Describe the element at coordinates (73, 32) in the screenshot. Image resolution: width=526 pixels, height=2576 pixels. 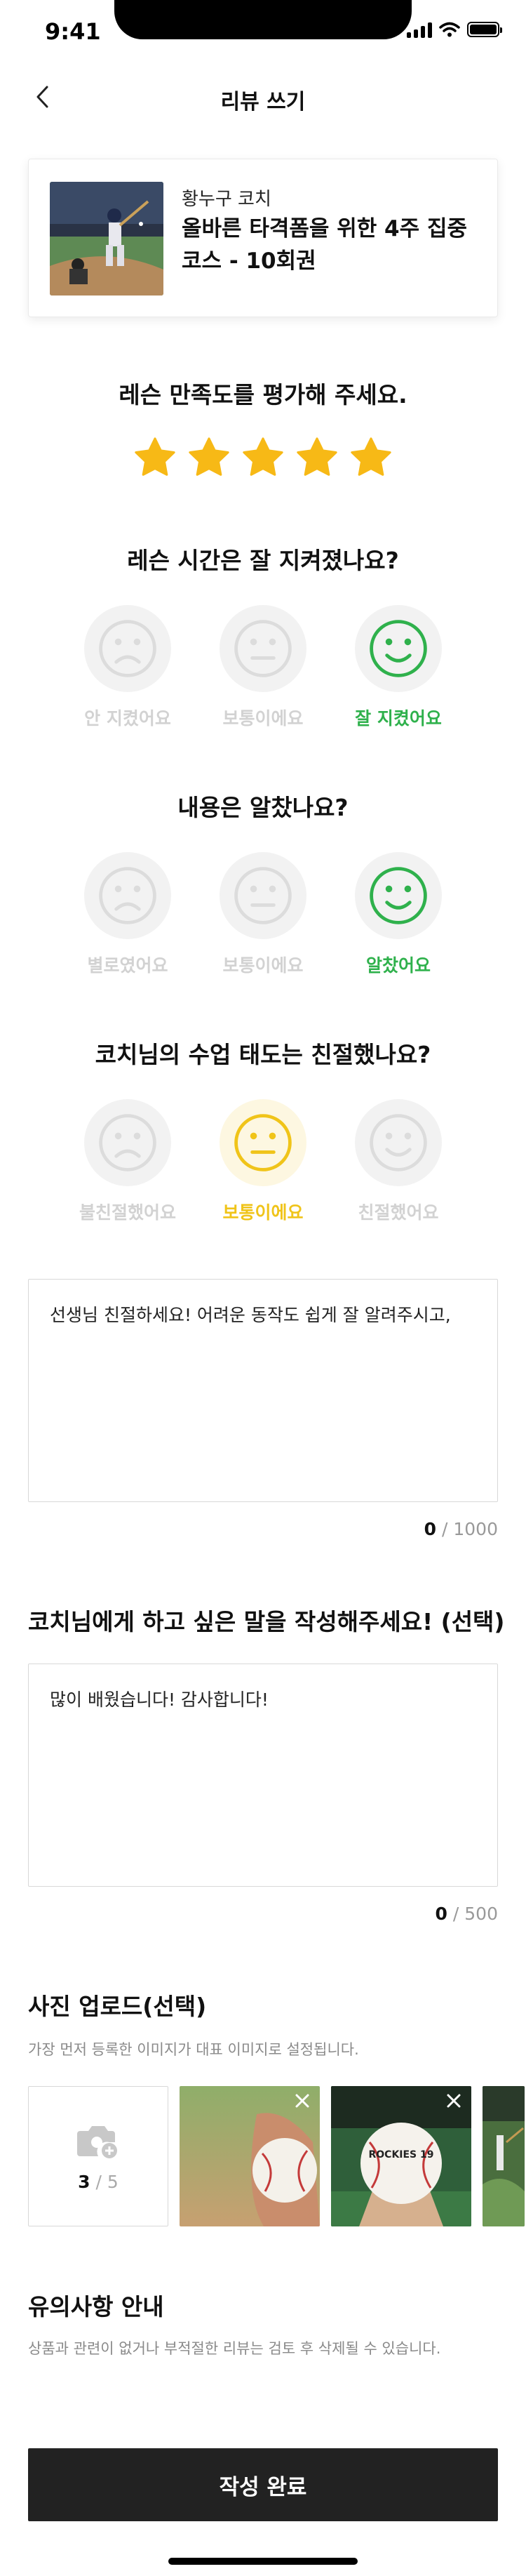
I see `status-time: 9:41` at that location.